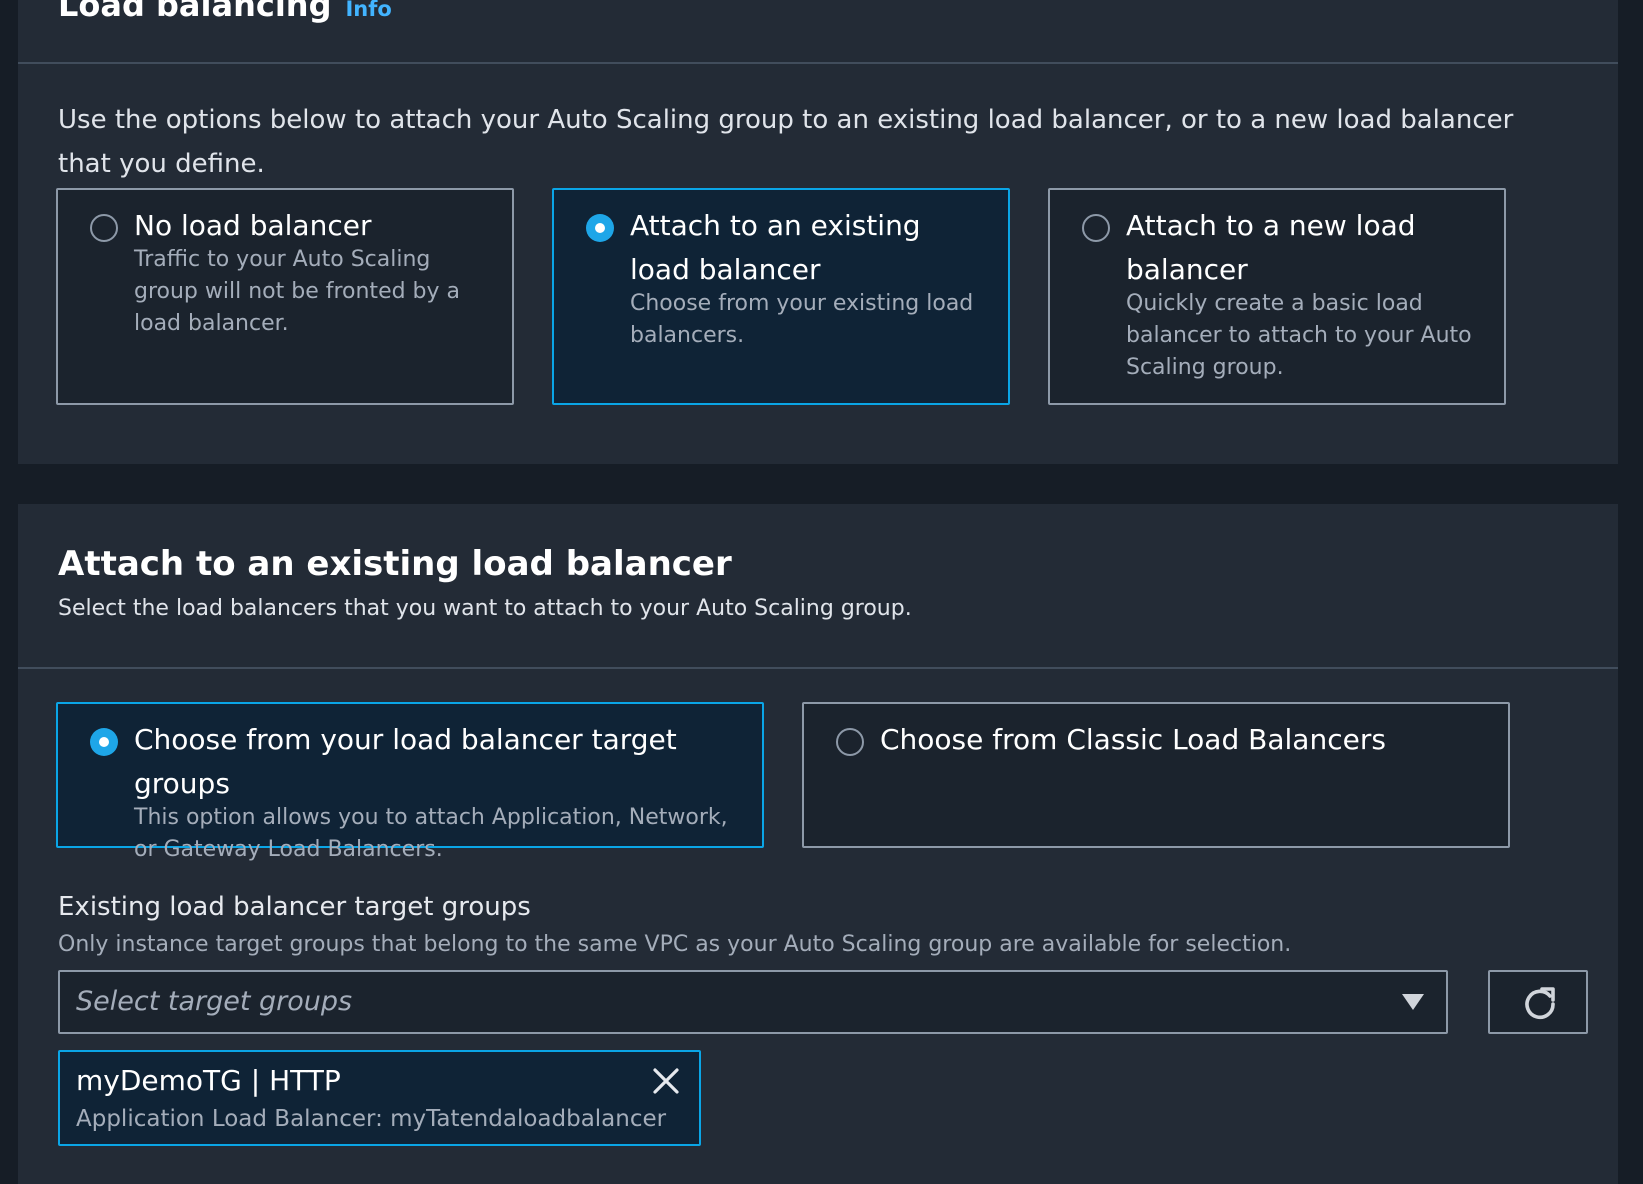 This screenshot has height=1184, width=1643. I want to click on refresh-icon, so click(1540, 1003).